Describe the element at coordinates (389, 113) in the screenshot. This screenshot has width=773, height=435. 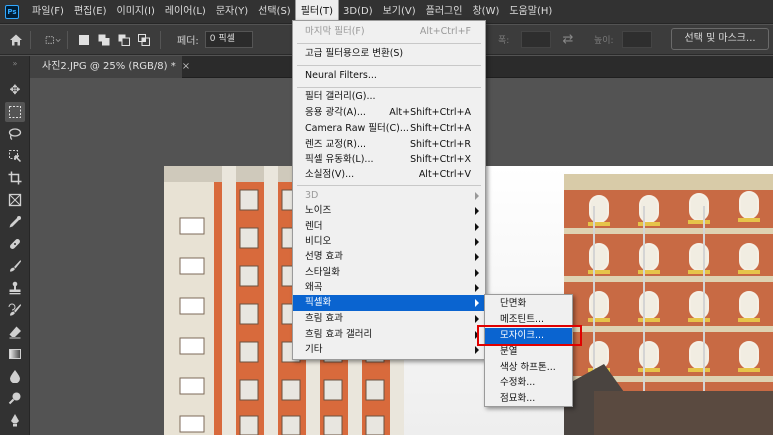
I see `menu-item-adaptive-wide-angle: 응용 광각(A)... Alt+Shift+Ctrl+A` at that location.